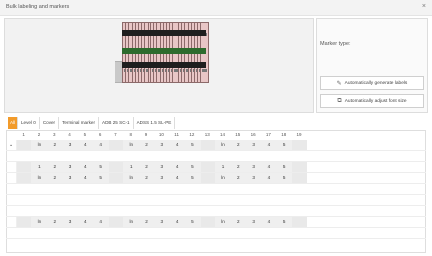 The image size is (432, 256). What do you see at coordinates (29, 123) in the screenshot?
I see `tab-level-0: Level 0` at bounding box center [29, 123].